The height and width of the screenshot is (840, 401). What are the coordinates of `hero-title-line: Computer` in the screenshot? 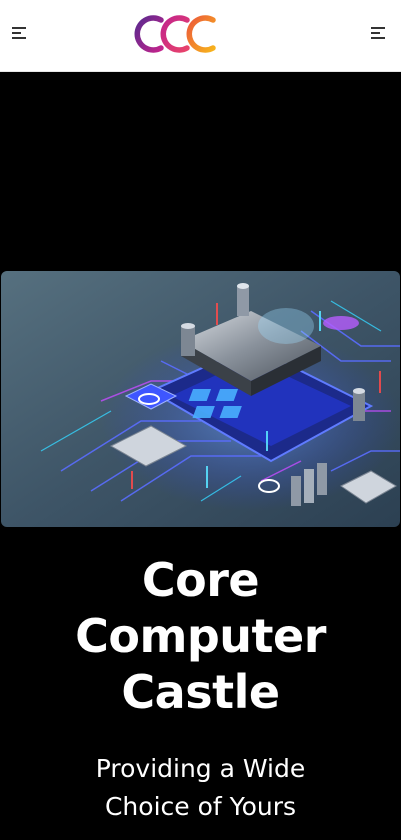 It's located at (200, 636).